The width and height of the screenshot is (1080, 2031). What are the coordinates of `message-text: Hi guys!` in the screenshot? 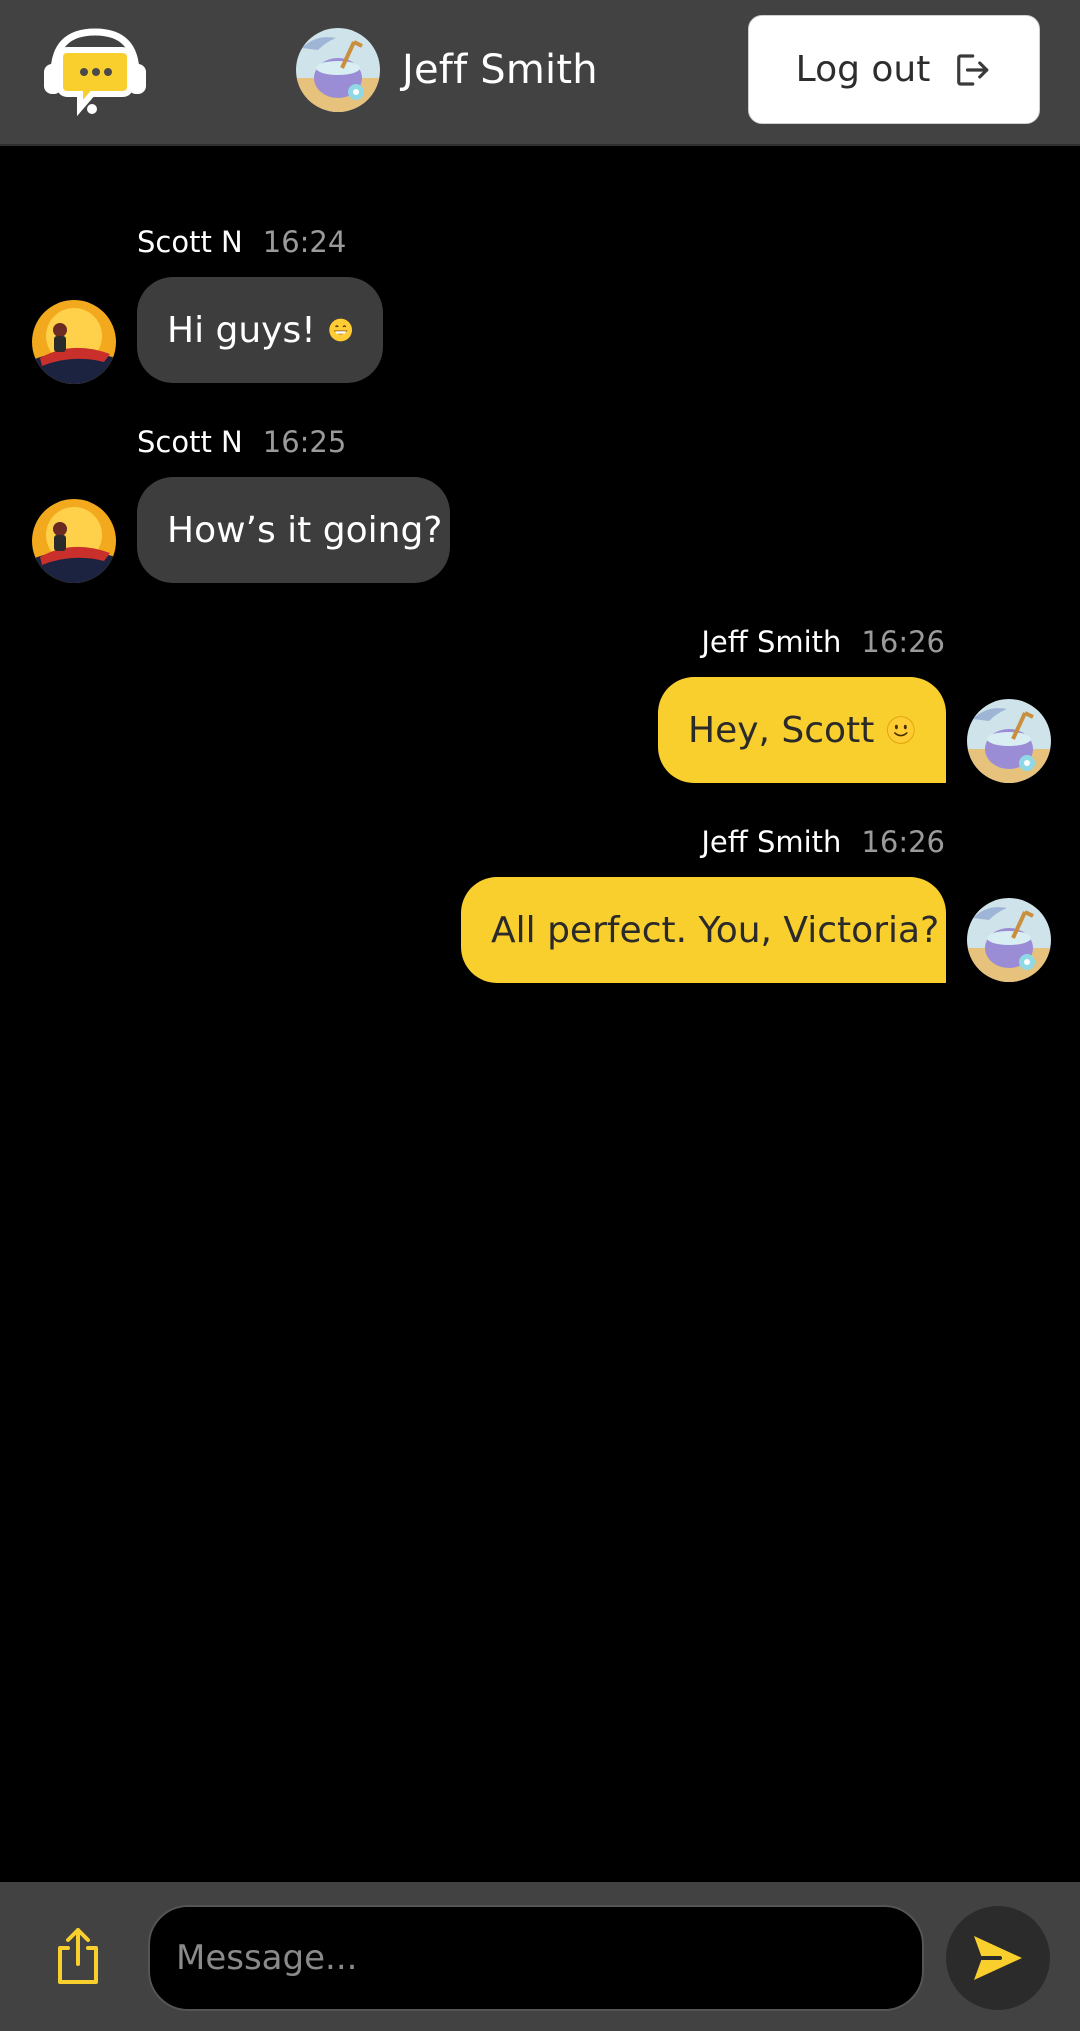 It's located at (241, 330).